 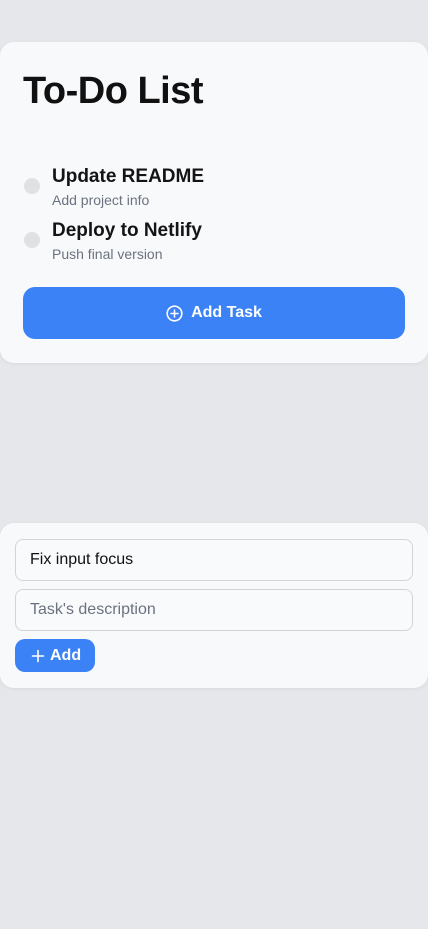 I want to click on task-description: Add project info, so click(x=101, y=200).